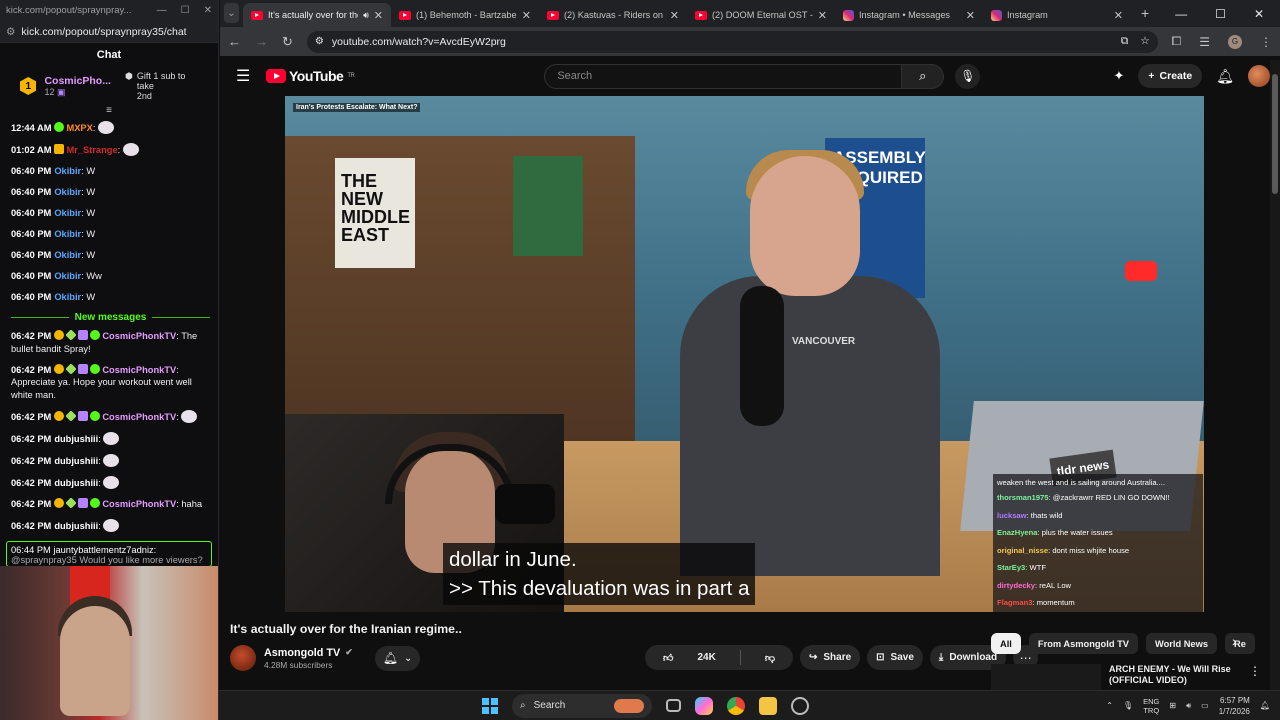 This screenshot has height=720, width=1280. What do you see at coordinates (310, 76) in the screenshot?
I see `youtube-logo: YouTube TR` at bounding box center [310, 76].